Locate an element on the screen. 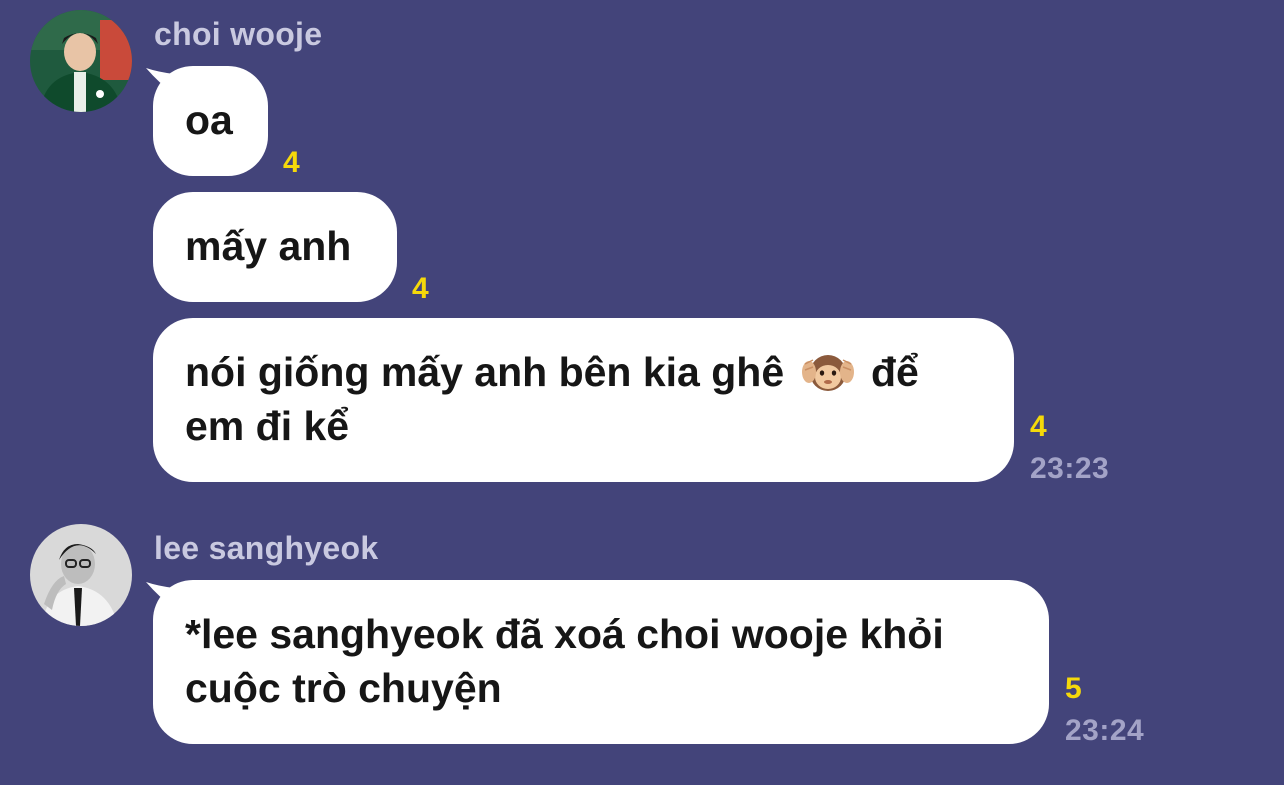 This screenshot has height=785, width=1284. message-text: *lee sanghyeok đã xoá choi wooje khỏi is located at coordinates (564, 634).